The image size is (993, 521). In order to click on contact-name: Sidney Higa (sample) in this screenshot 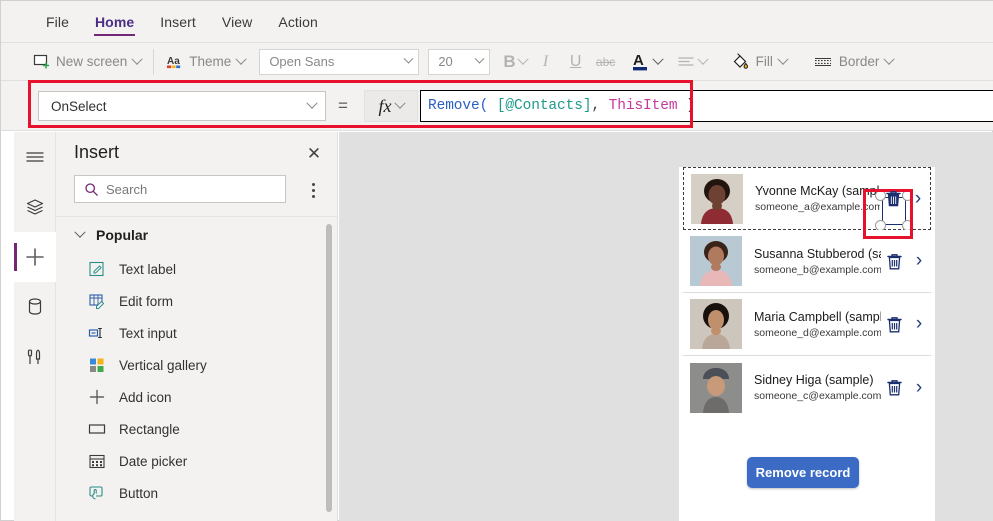, I will do `click(814, 380)`.